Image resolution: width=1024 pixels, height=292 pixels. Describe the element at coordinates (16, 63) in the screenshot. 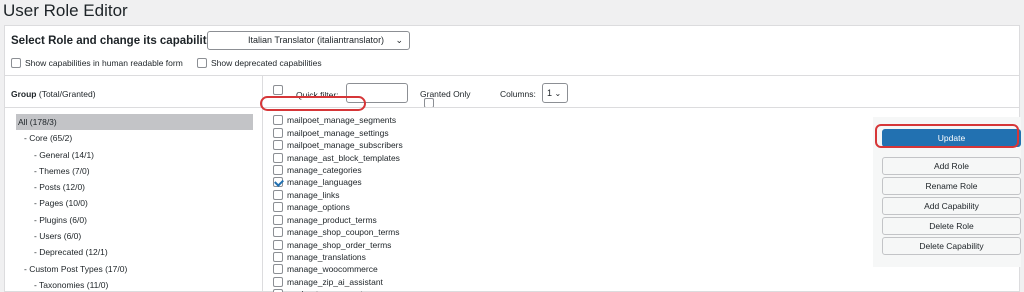

I see `human-readable-checkbox` at that location.